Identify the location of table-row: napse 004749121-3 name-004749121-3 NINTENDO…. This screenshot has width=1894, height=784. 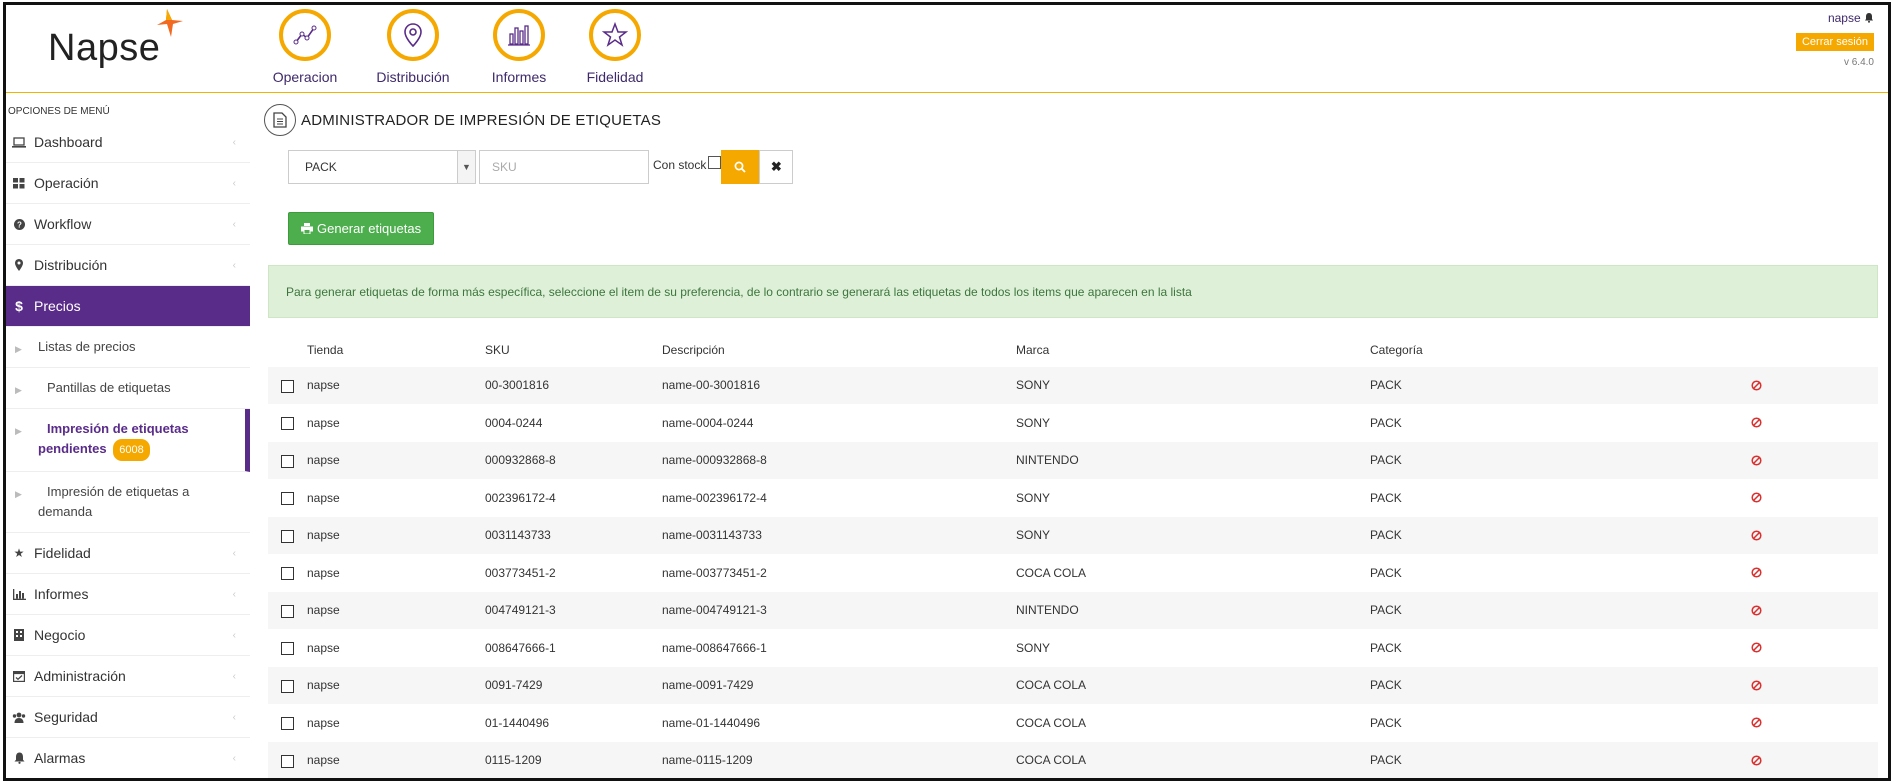
(1073, 610).